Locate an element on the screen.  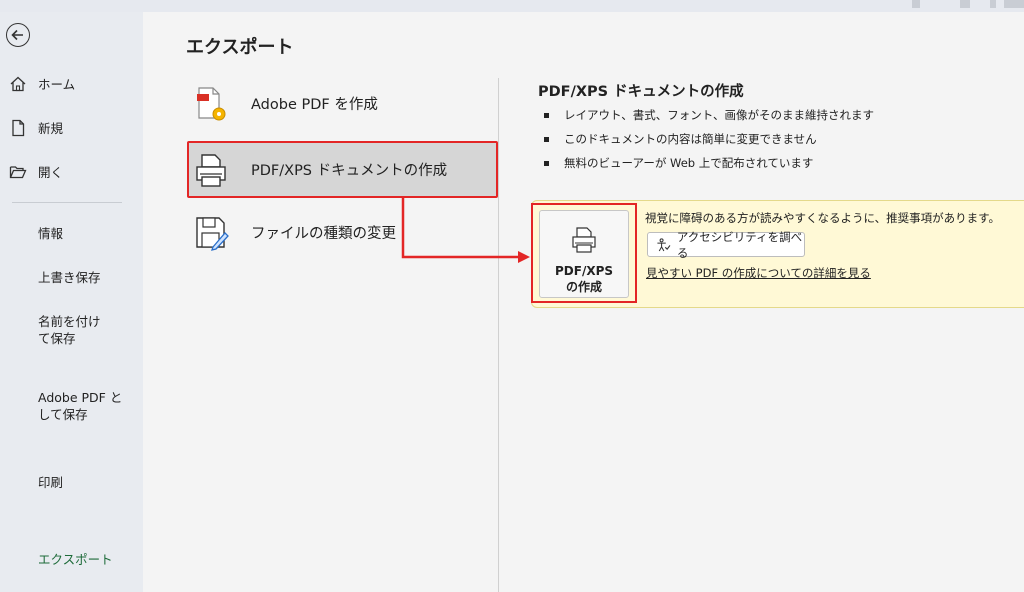
file-type-change-icon is located at coordinates (212, 233).